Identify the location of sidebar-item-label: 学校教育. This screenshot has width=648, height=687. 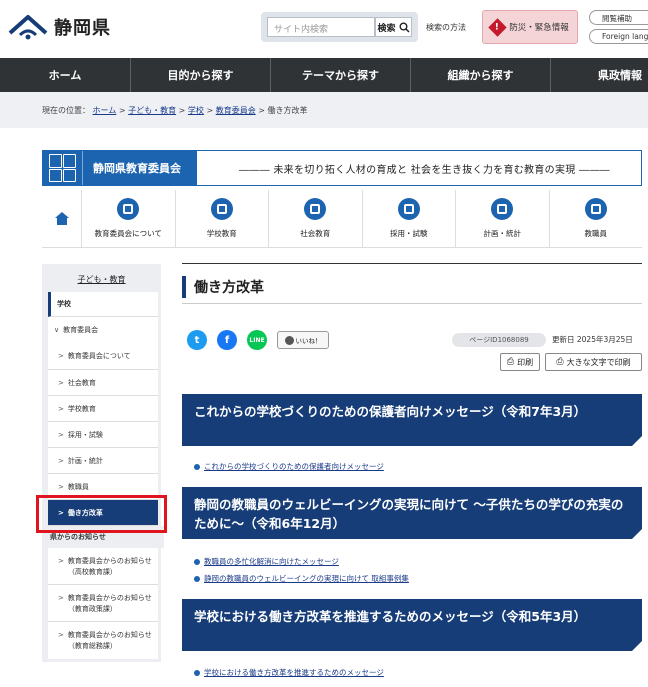
(81, 408).